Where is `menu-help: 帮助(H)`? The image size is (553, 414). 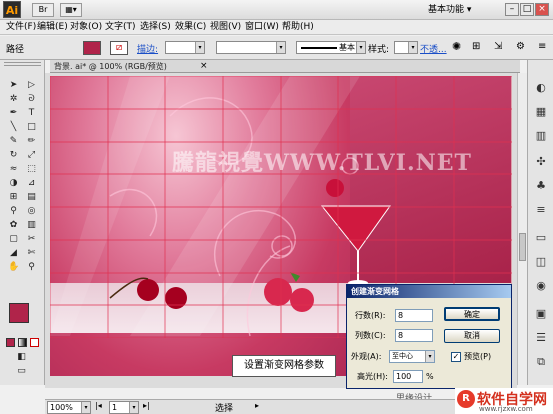
menu-help: 帮助(H) is located at coordinates (298, 27).